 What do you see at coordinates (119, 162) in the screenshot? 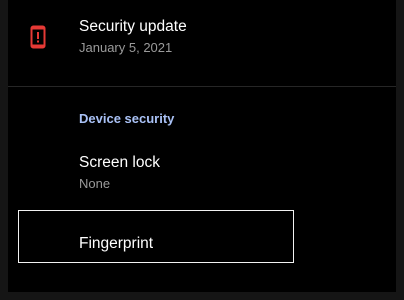
I see `screen-lock-title: Screen lock` at bounding box center [119, 162].